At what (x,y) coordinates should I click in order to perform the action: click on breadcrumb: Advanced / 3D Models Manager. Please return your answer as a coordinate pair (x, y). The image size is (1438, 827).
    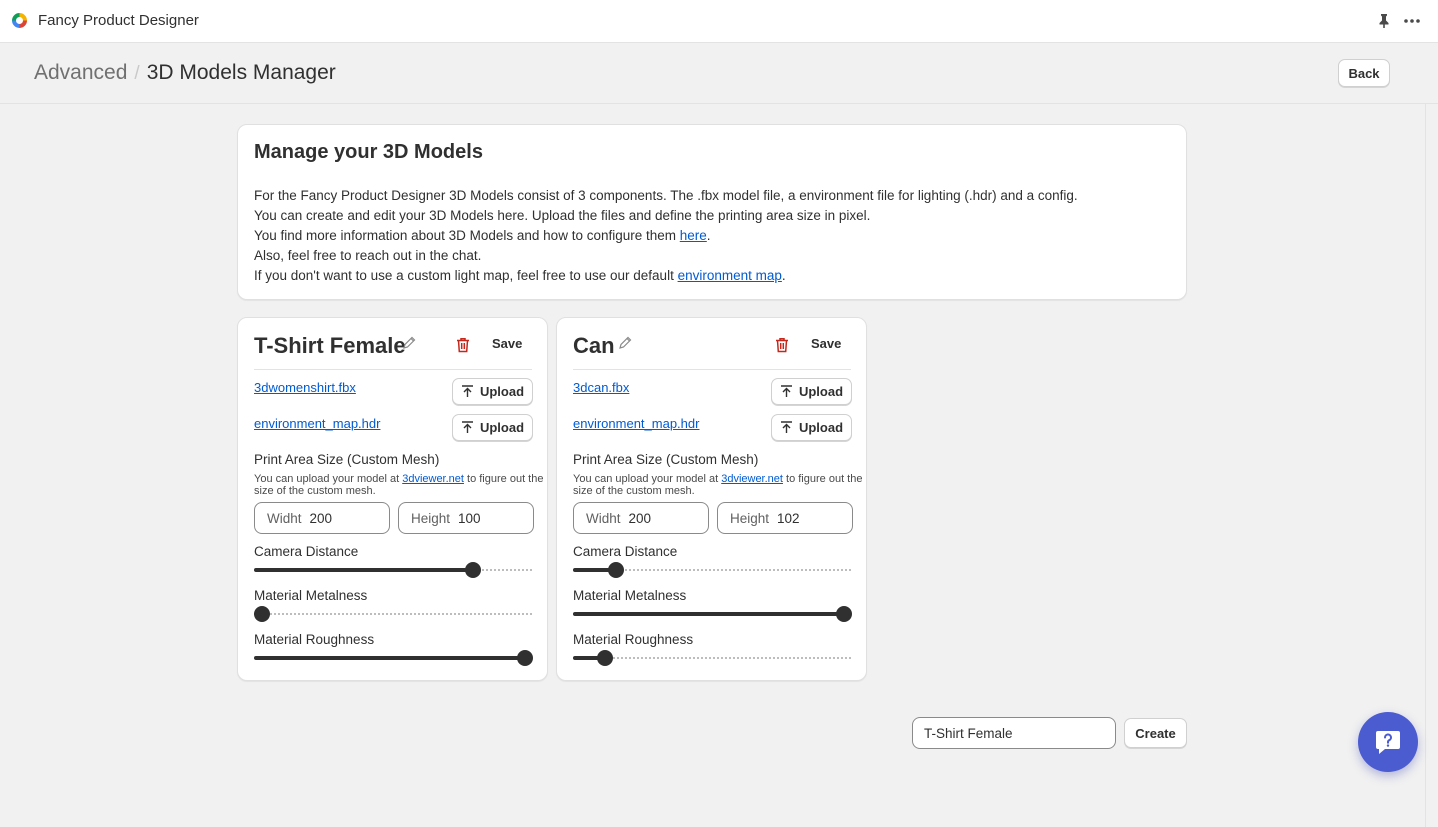
    Looking at the image, I should click on (185, 73).